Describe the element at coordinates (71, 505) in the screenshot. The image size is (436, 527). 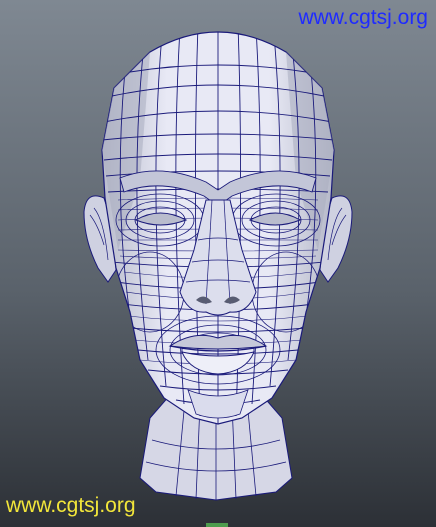
I see `watermark-bottom-left: www.cgtsj.org` at that location.